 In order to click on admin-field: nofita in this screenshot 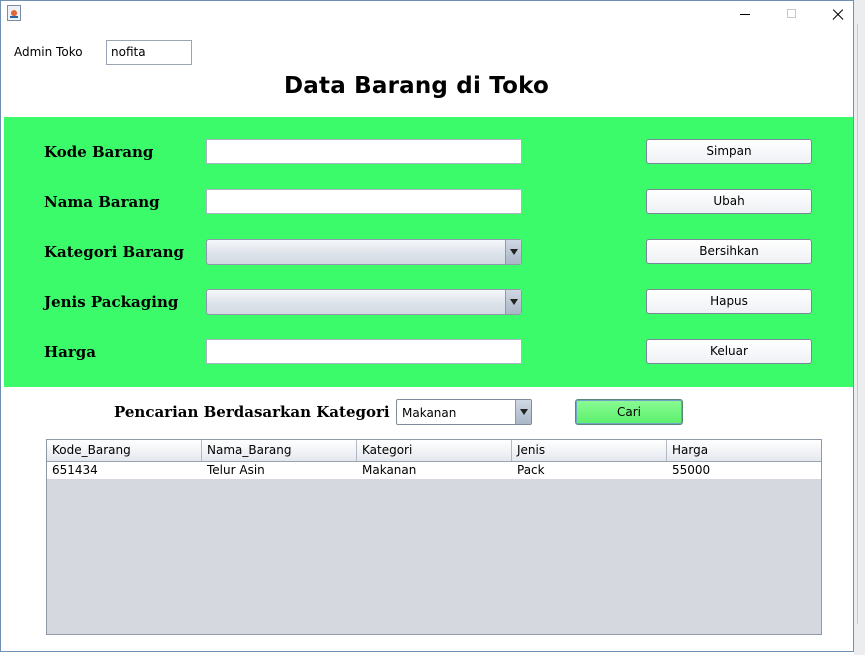, I will do `click(149, 52)`.